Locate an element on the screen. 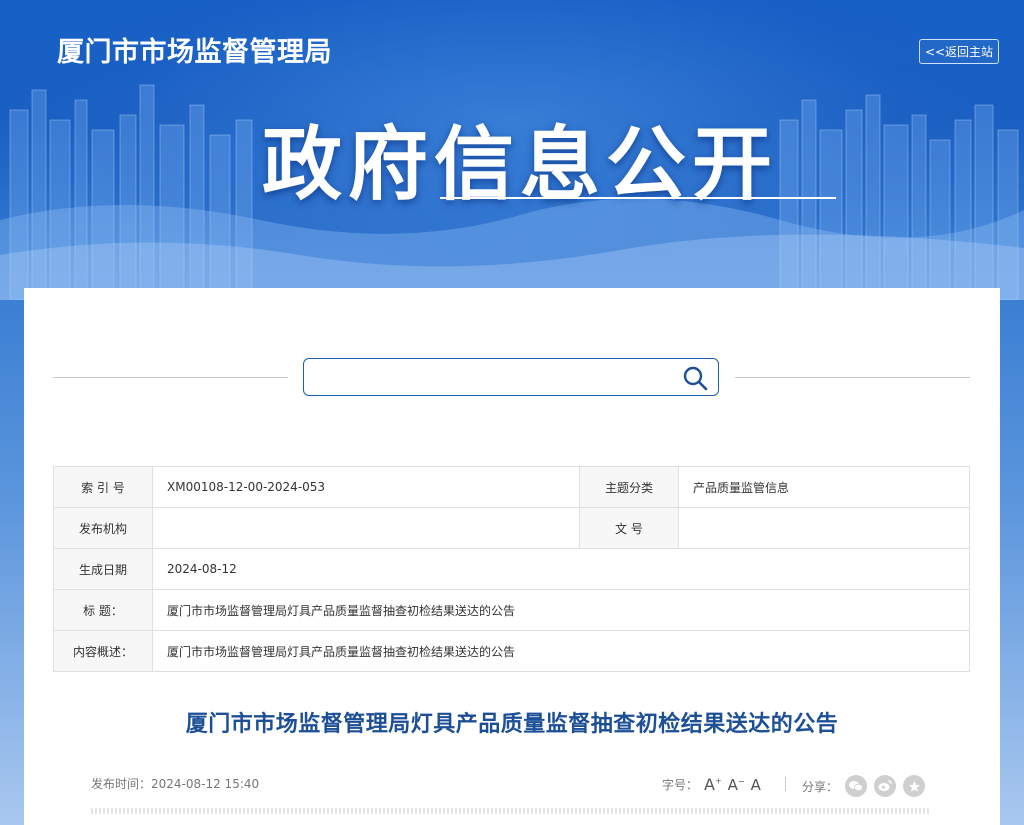 This screenshot has height=825, width=1024. title-label: 标 题： is located at coordinates (103, 610).